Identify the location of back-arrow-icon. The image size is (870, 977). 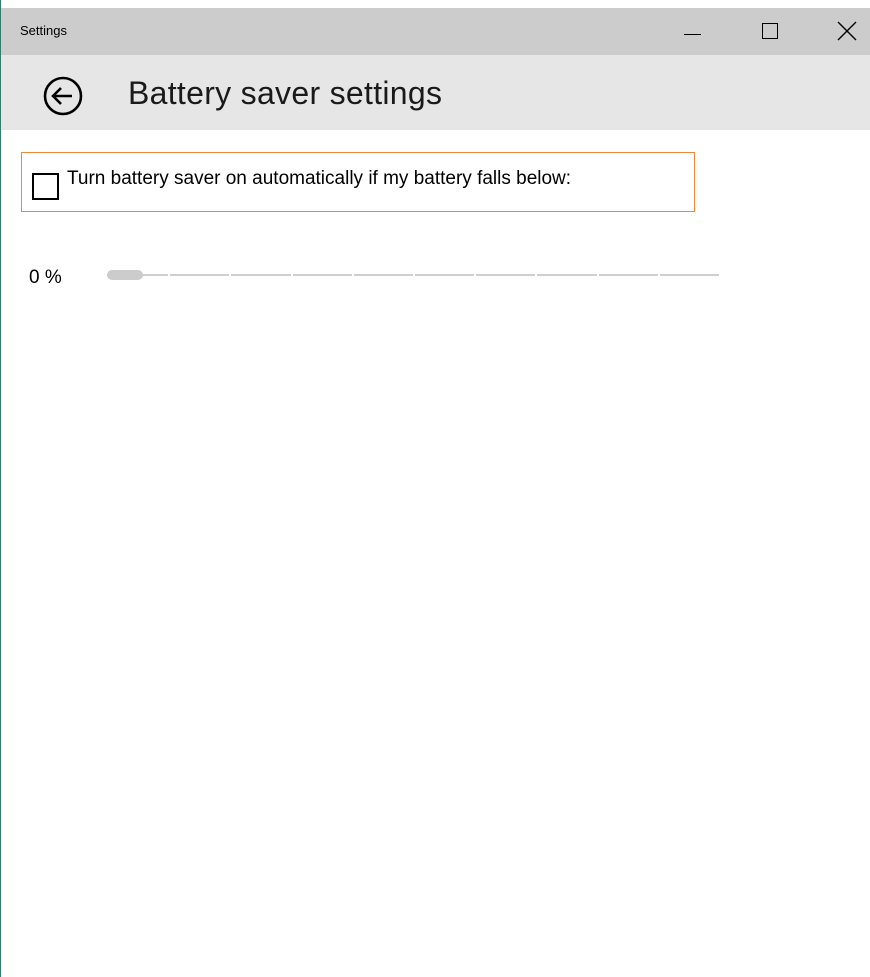
(63, 96).